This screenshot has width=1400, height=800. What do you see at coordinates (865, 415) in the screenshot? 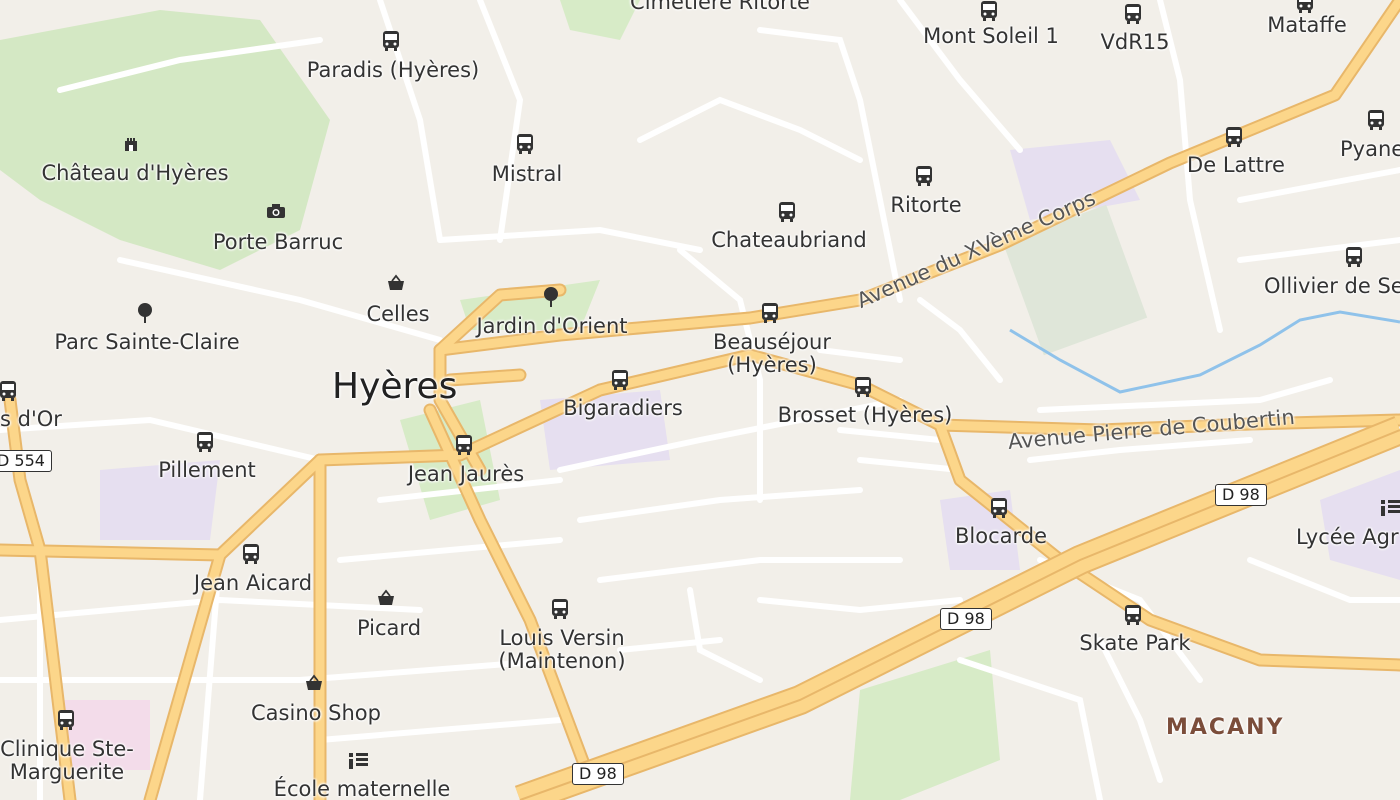
I see `bus-stop-label: Brosset (Hyères)` at bounding box center [865, 415].